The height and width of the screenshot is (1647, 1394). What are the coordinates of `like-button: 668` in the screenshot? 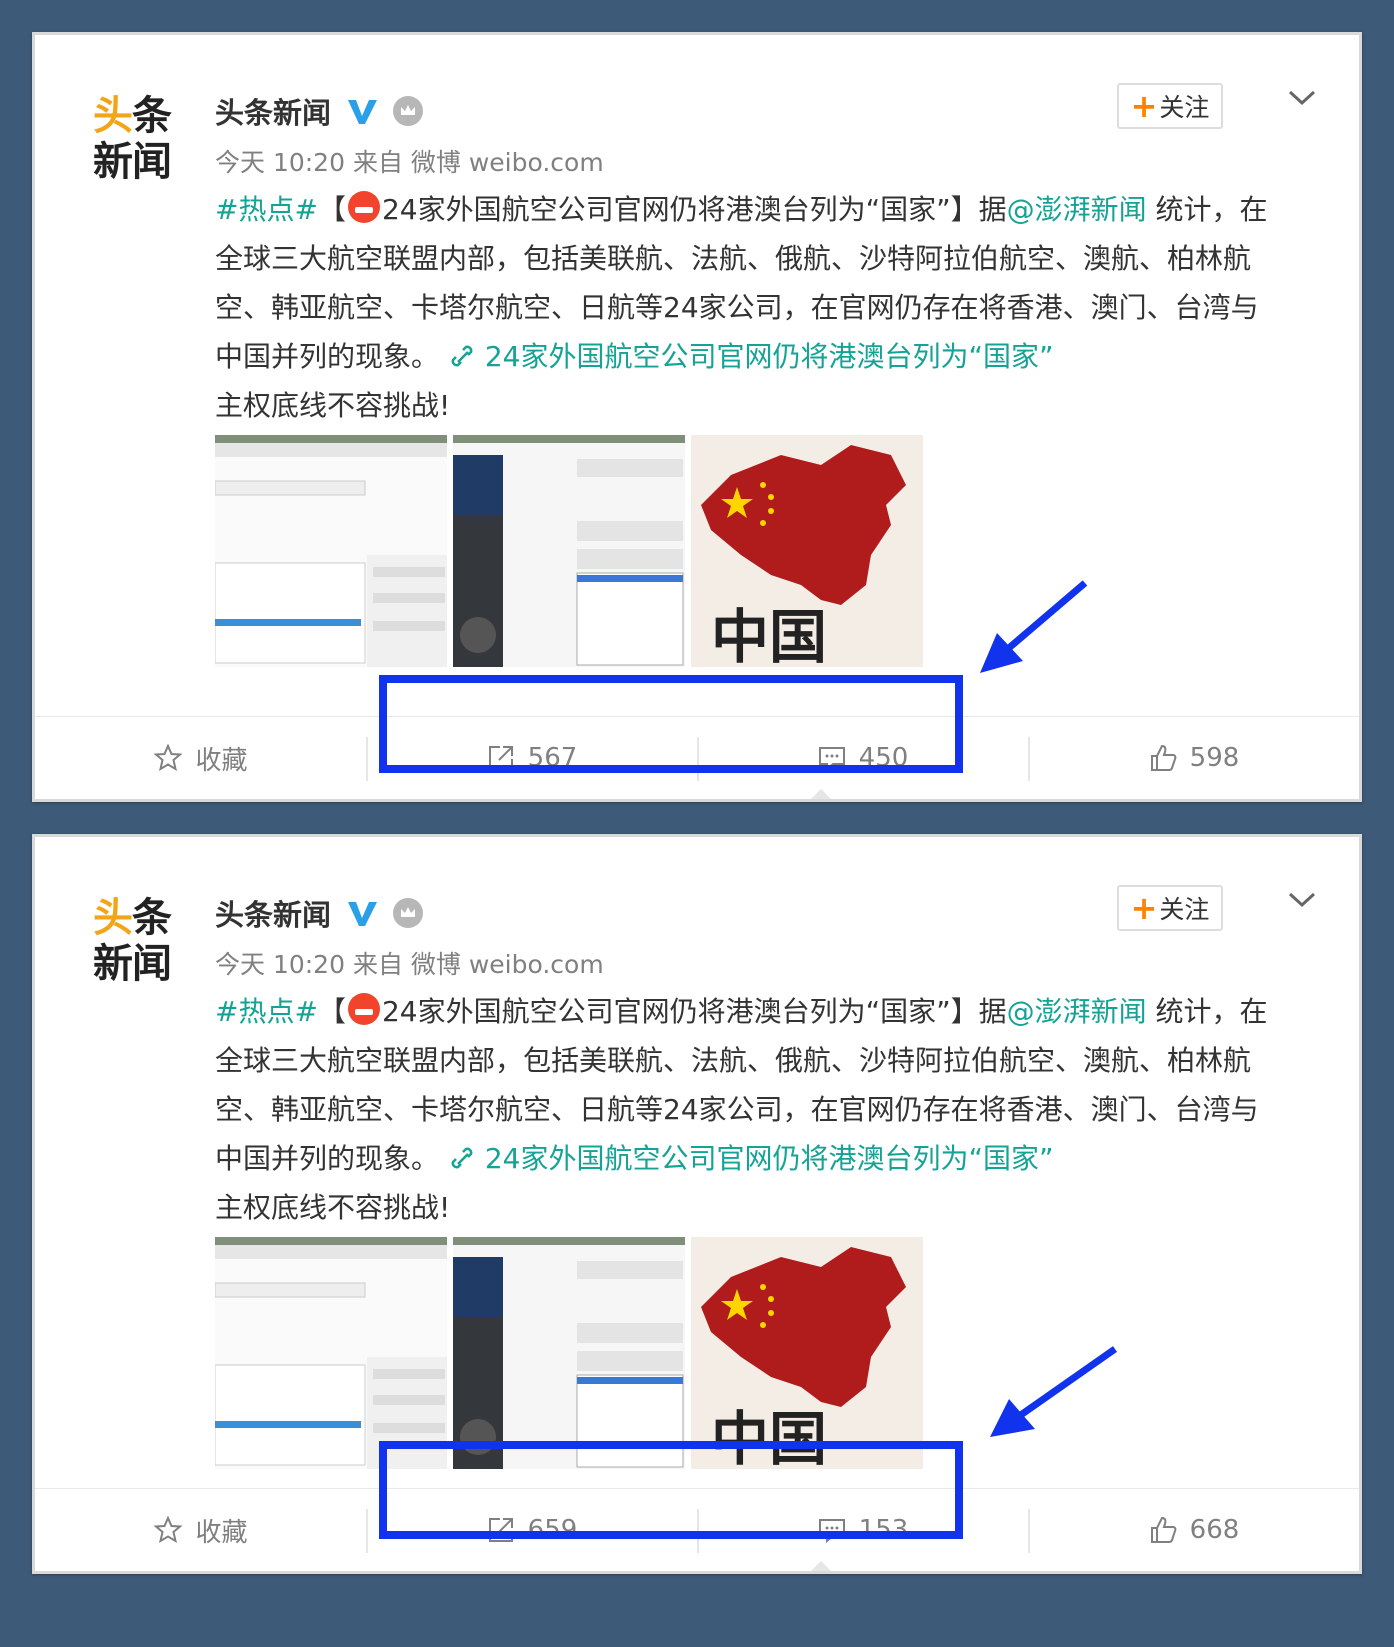 It's located at (1193, 1530).